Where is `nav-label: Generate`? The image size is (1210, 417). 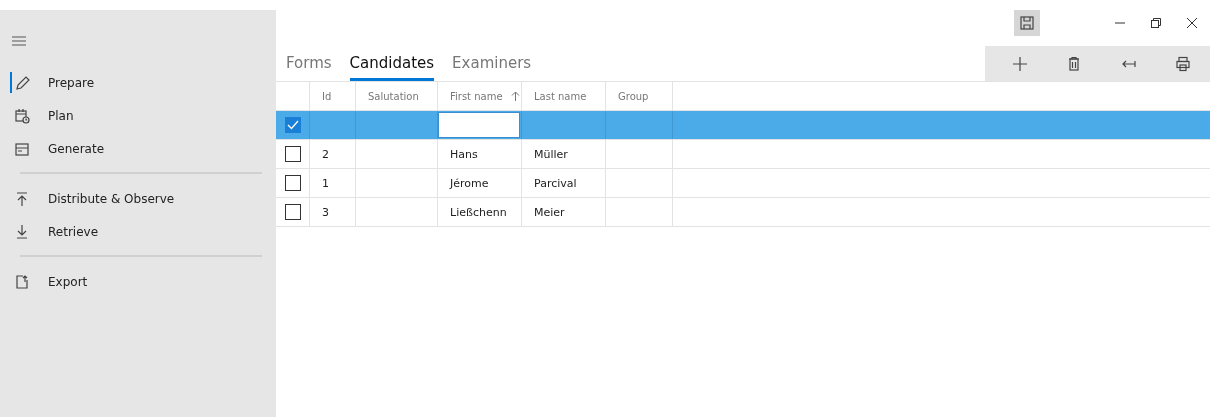
nav-label: Generate is located at coordinates (76, 148).